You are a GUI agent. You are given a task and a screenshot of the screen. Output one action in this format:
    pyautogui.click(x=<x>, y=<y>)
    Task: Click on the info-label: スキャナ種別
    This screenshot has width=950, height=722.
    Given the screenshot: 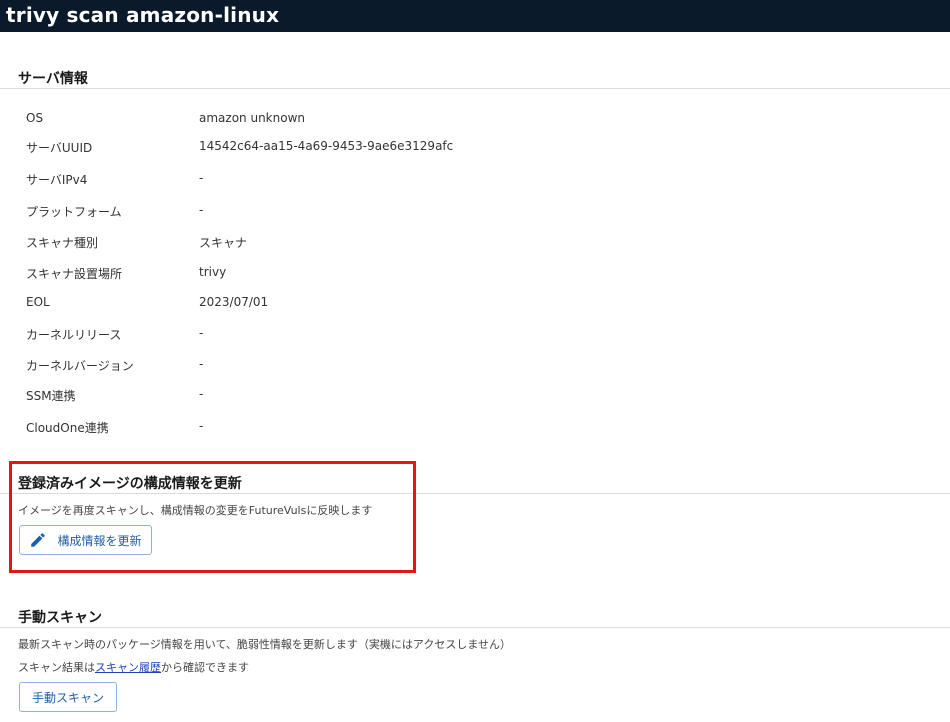 What is the action you would take?
    pyautogui.click(x=62, y=243)
    